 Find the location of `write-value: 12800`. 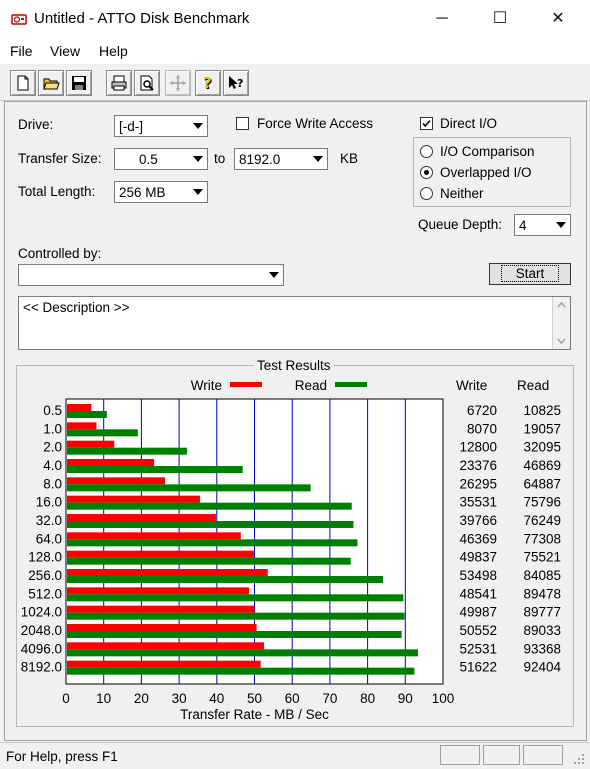

write-value: 12800 is located at coordinates (478, 447).